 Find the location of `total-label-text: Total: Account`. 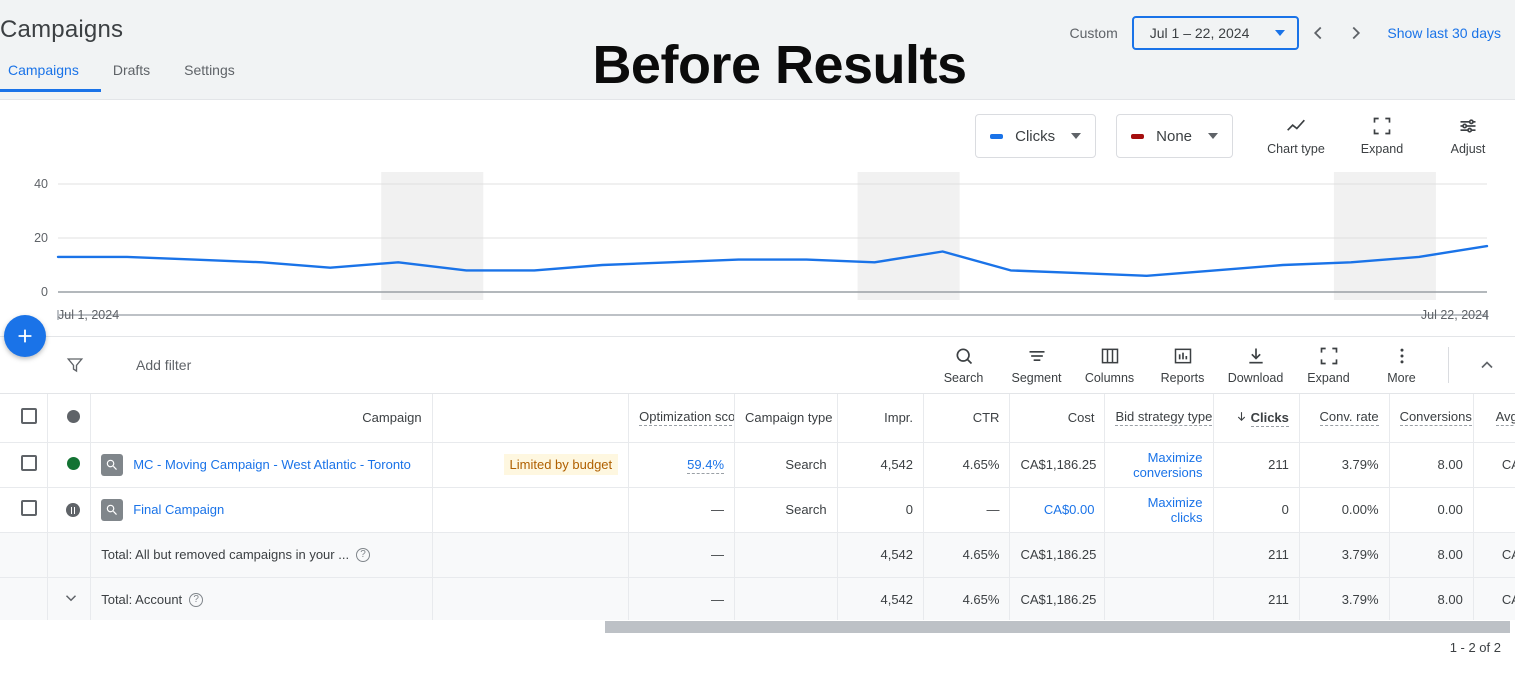

total-label-text: Total: Account is located at coordinates (142, 599).